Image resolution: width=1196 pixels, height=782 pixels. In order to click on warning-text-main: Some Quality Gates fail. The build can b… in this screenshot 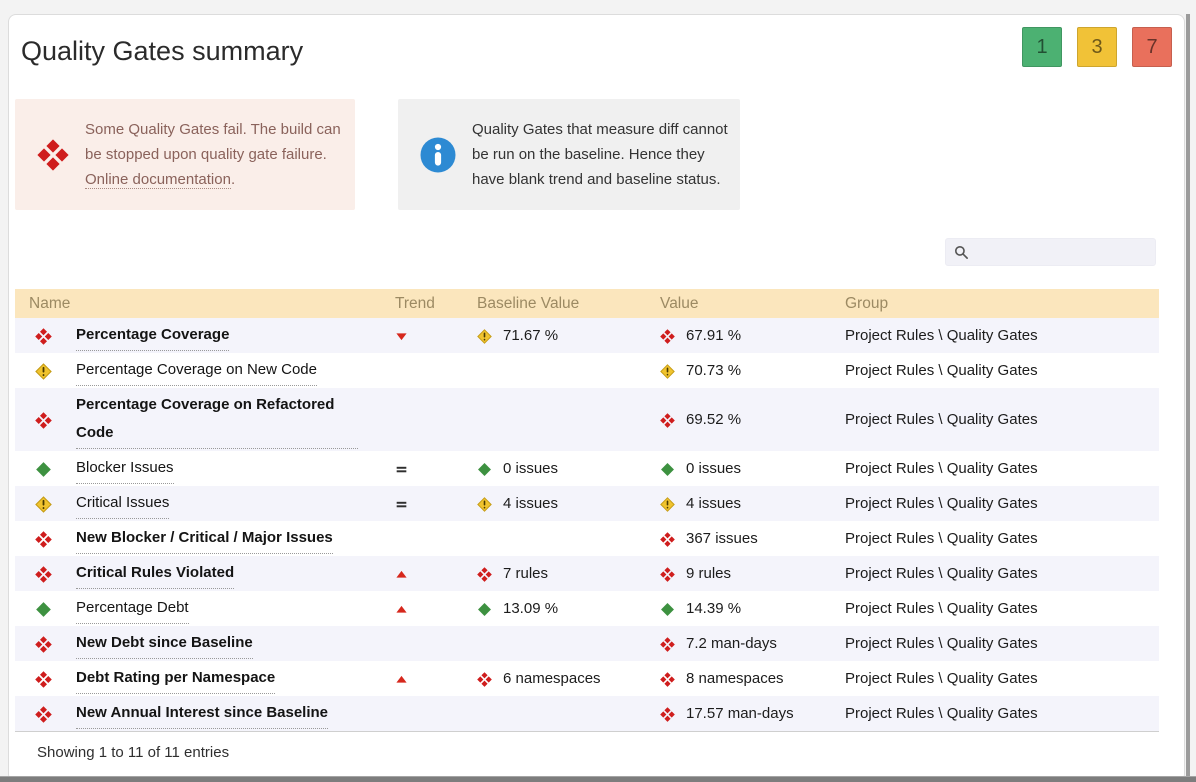, I will do `click(213, 142)`.